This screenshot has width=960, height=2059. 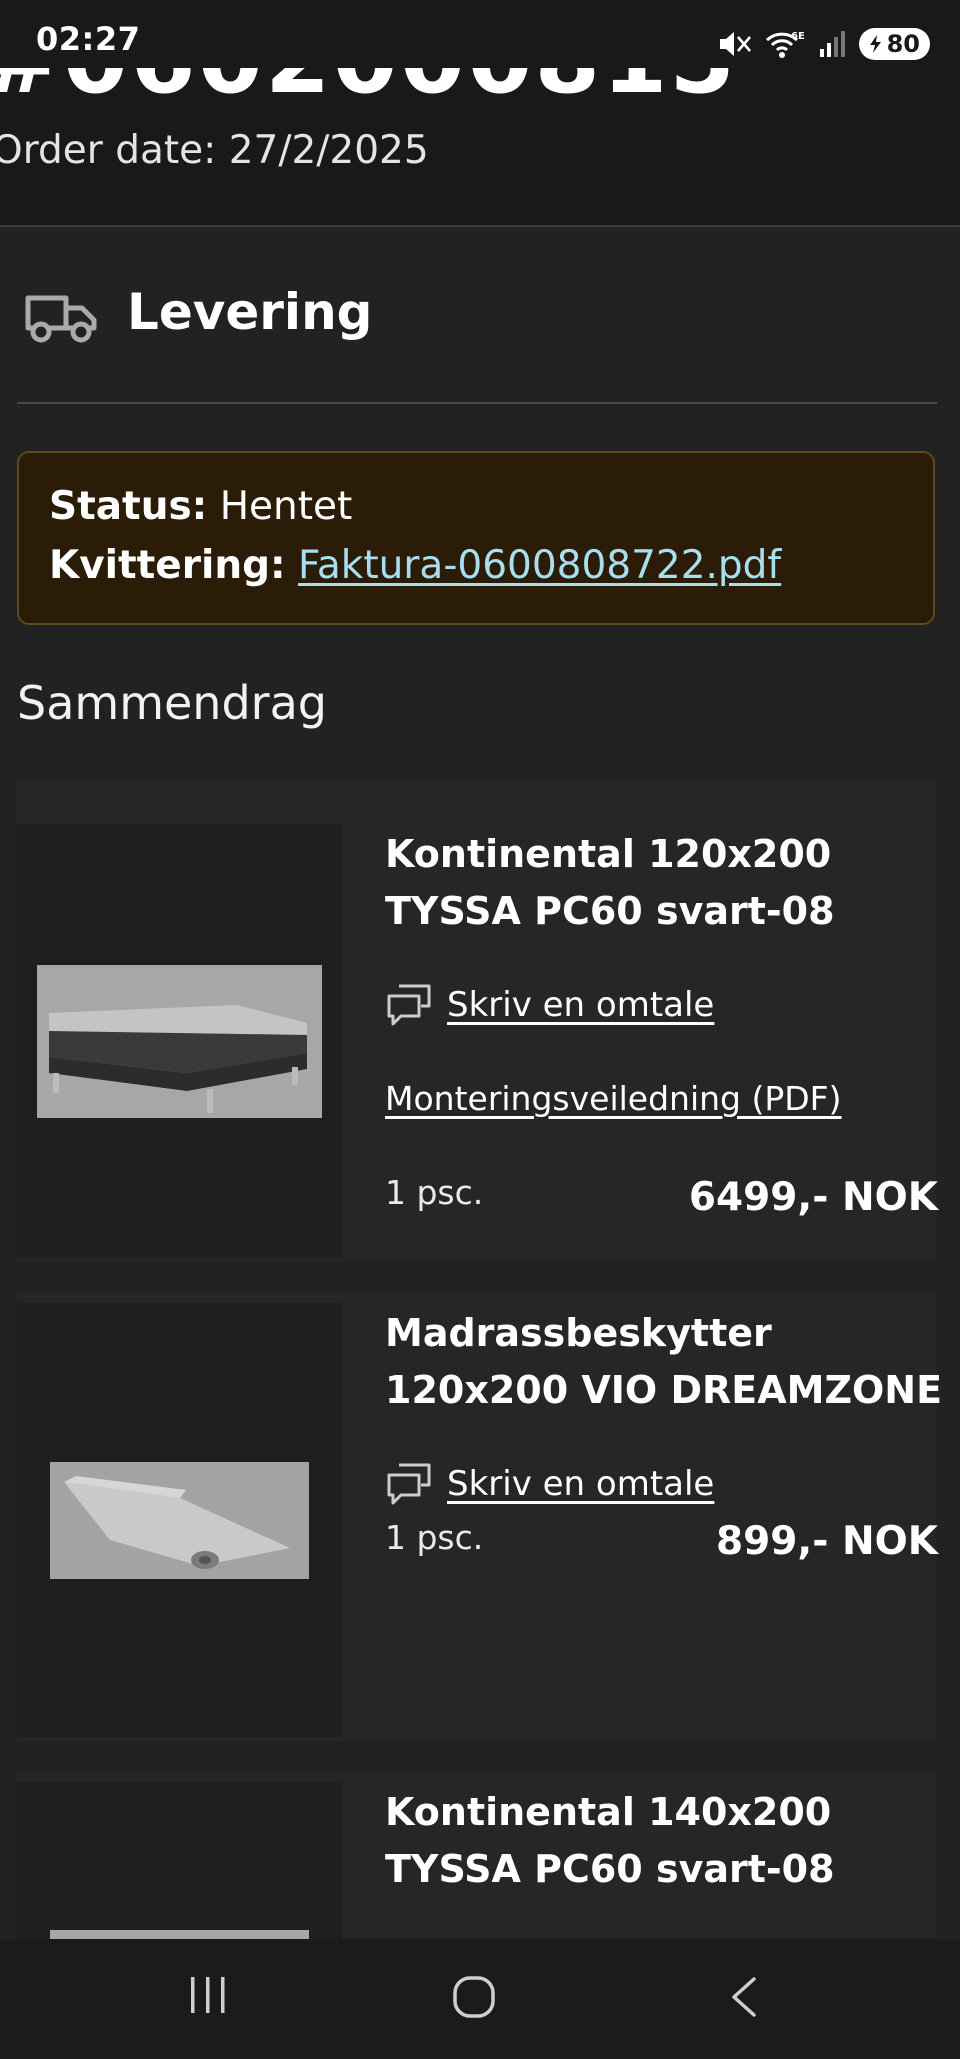 What do you see at coordinates (903, 44) in the screenshot?
I see `battery-level: 80` at bounding box center [903, 44].